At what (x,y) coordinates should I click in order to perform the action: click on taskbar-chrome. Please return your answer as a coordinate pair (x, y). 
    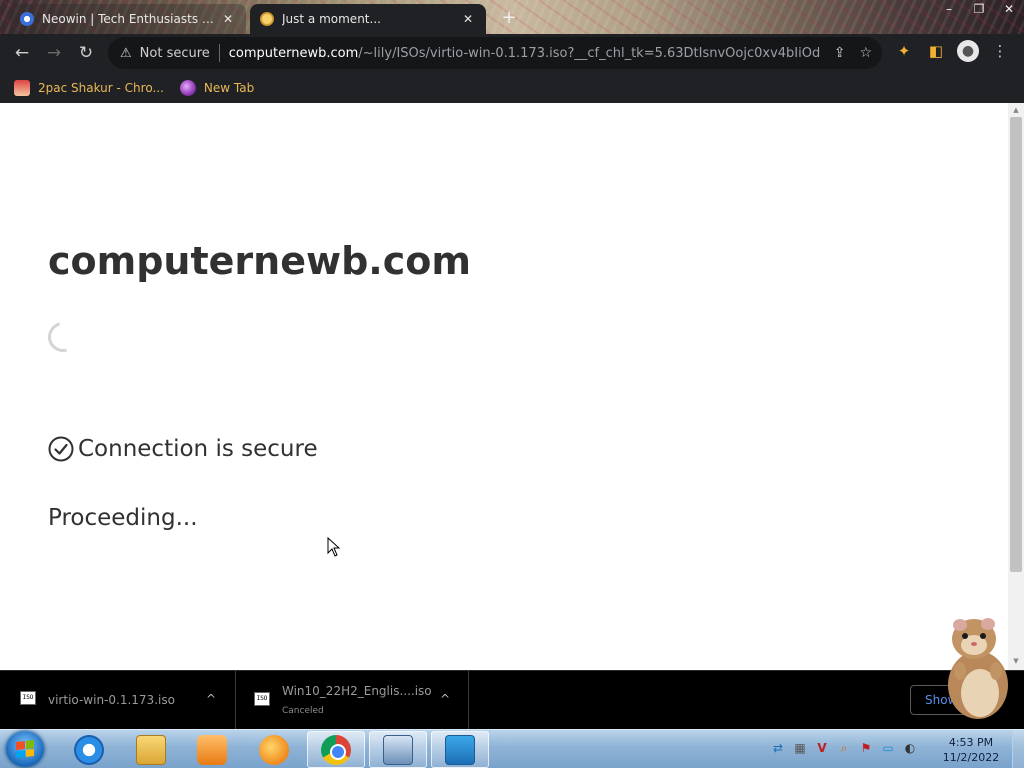
    Looking at the image, I should click on (336, 749).